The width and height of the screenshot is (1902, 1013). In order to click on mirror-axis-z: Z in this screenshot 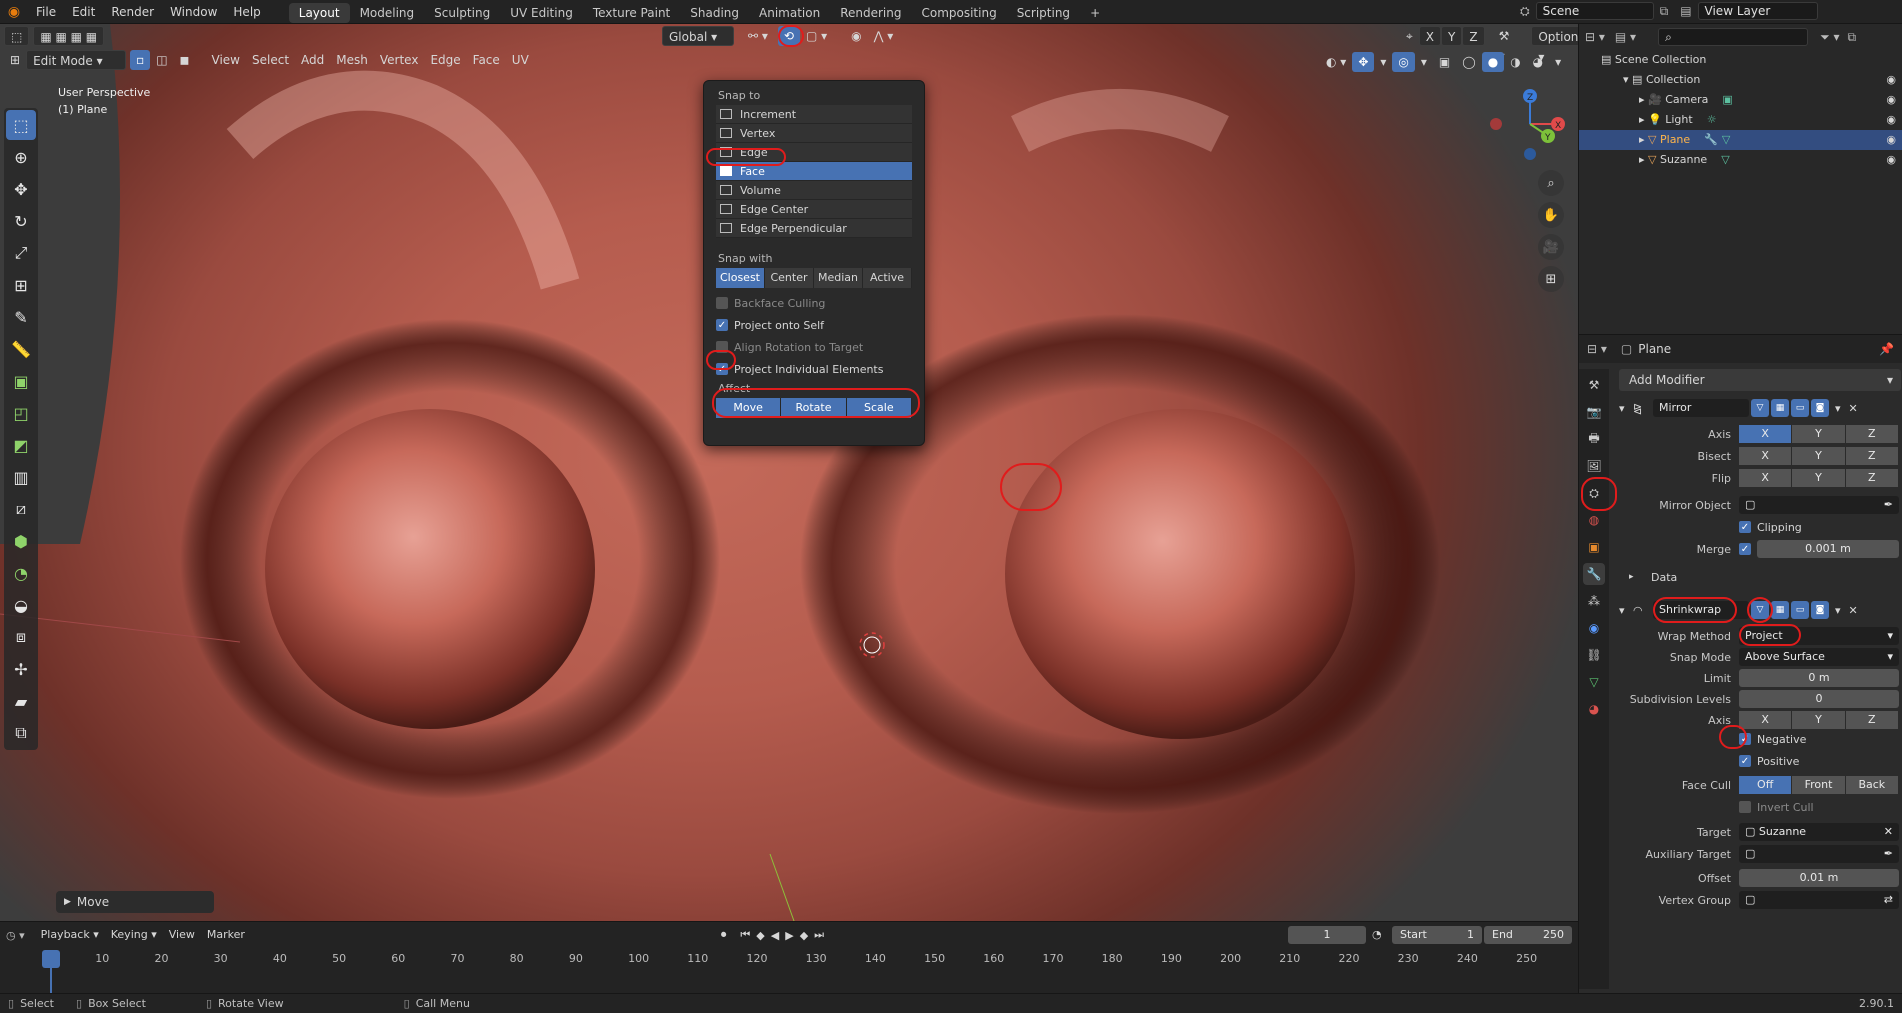, I will do `click(1872, 434)`.